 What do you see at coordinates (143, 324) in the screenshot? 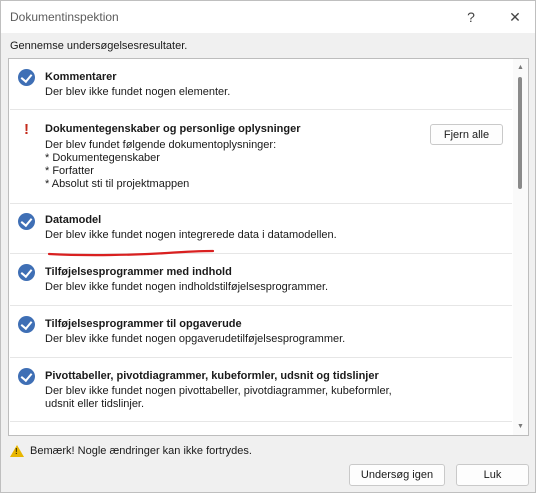
I see `result-title: Tilføjelsesprogrammer til opgaverude` at bounding box center [143, 324].